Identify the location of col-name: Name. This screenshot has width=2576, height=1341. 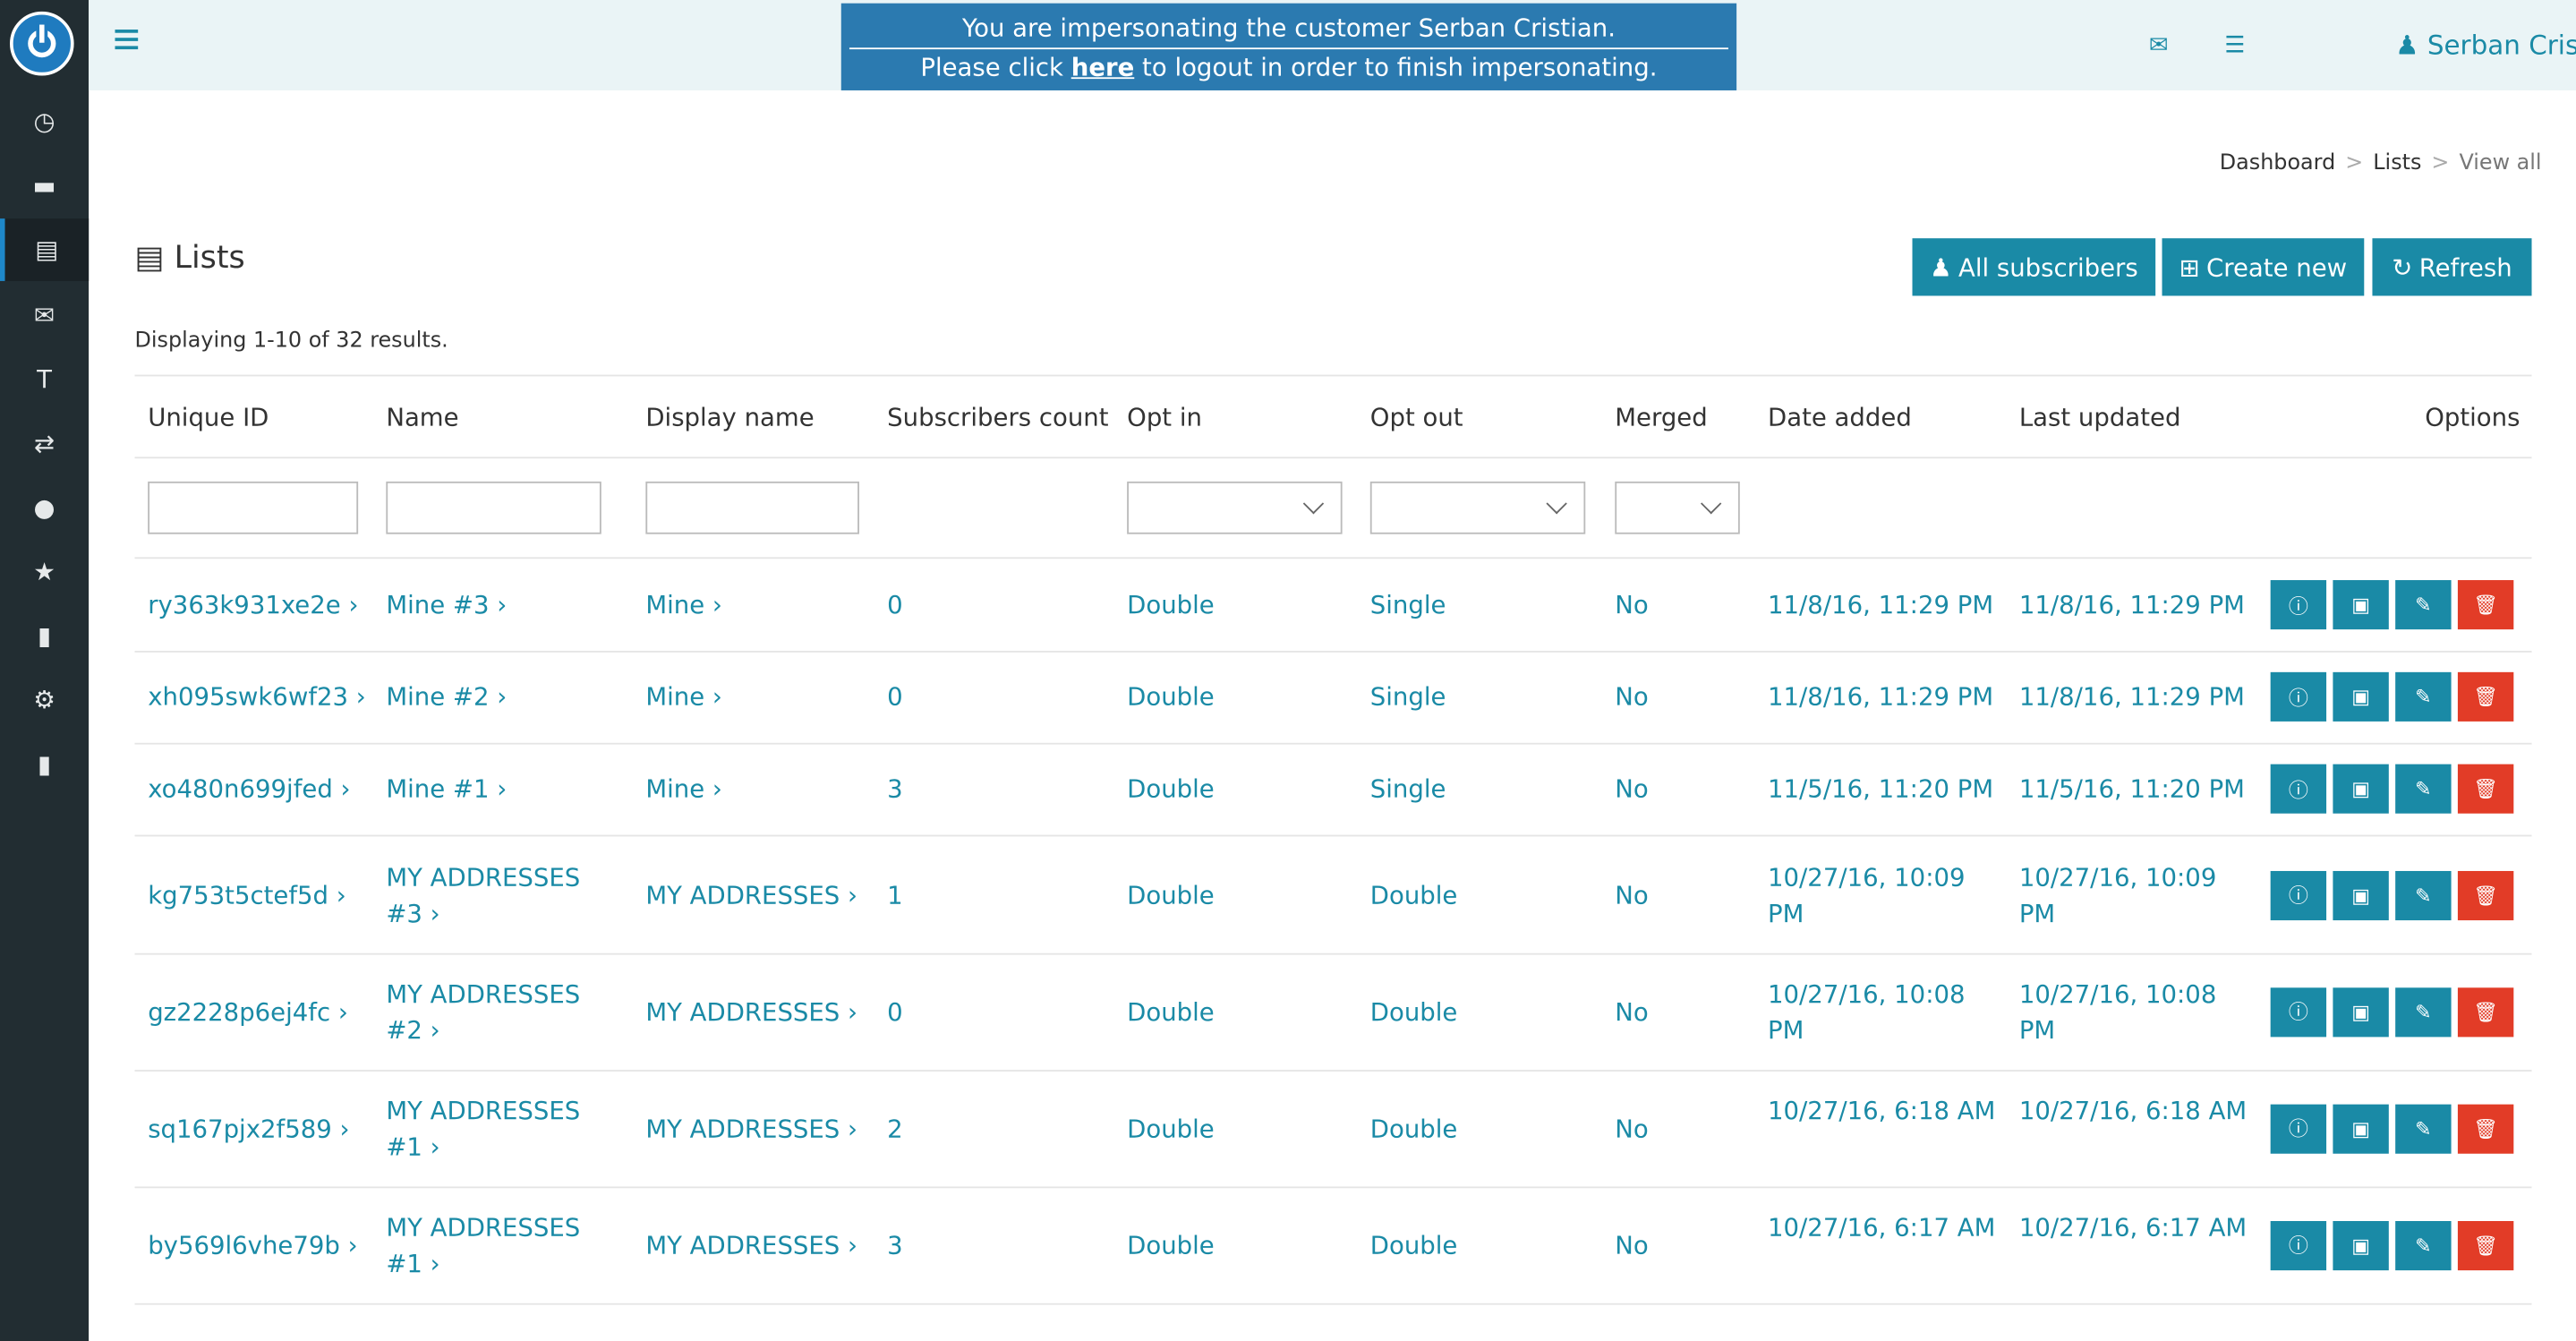
(422, 417).